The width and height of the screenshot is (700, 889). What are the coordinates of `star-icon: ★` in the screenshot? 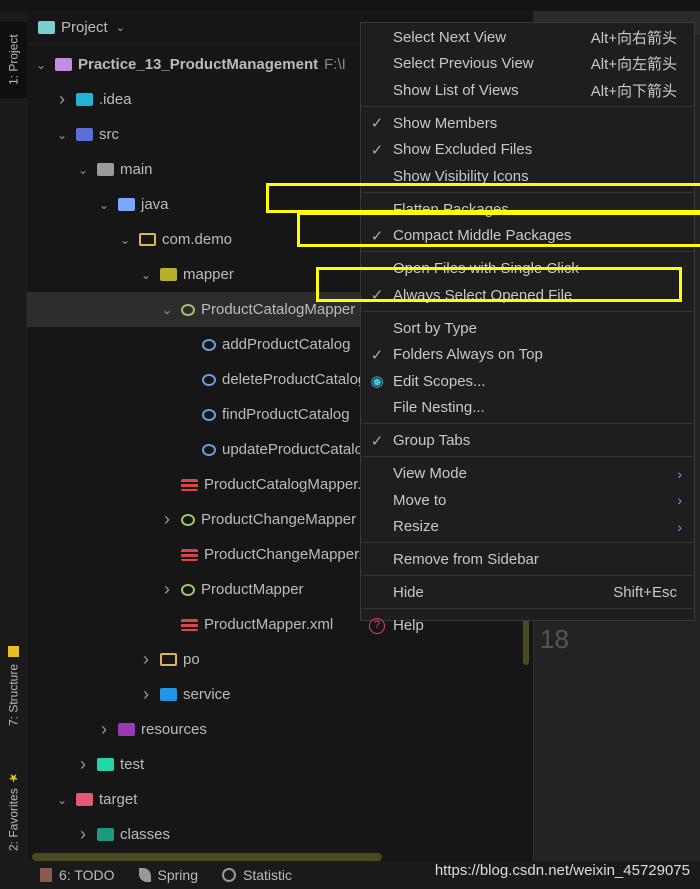 It's located at (13, 777).